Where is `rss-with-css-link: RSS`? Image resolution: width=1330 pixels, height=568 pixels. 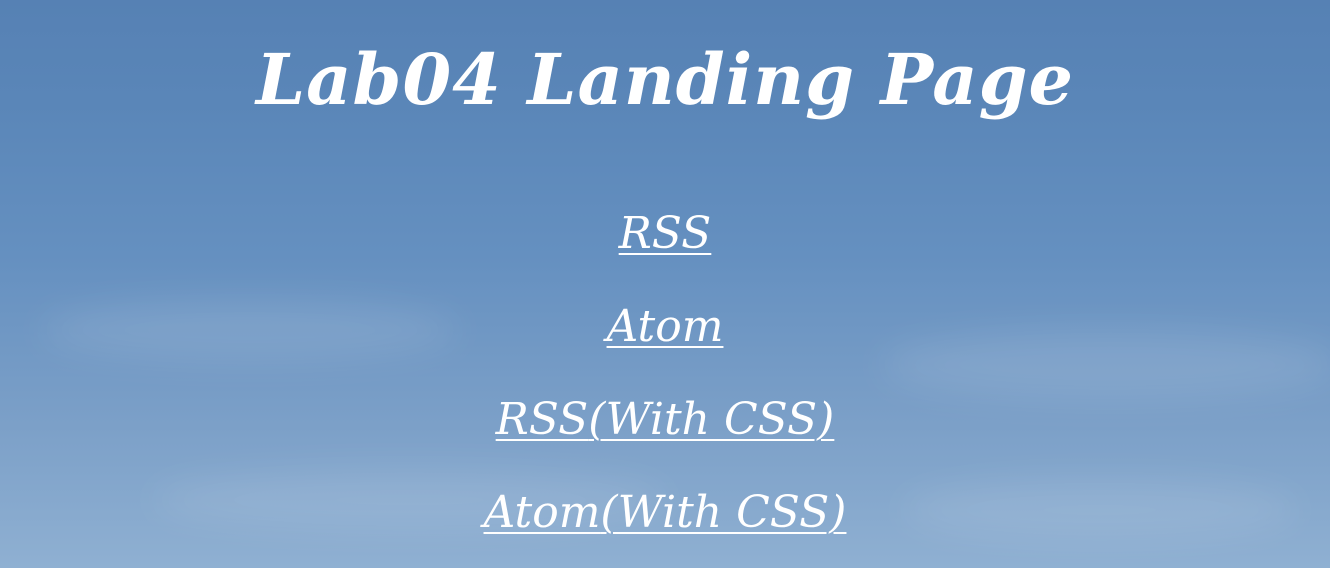 rss-with-css-link: RSS is located at coordinates (542, 419).